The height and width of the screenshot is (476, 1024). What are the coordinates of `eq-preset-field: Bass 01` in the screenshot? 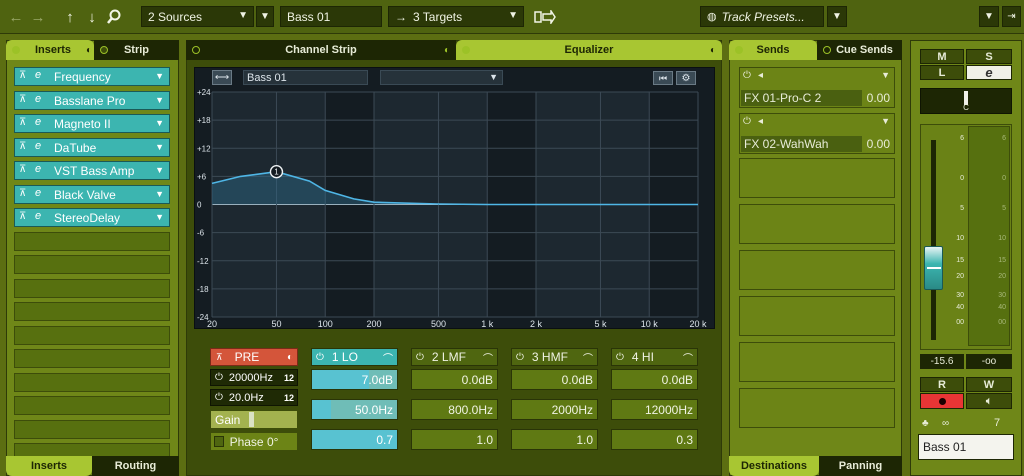 It's located at (305, 77).